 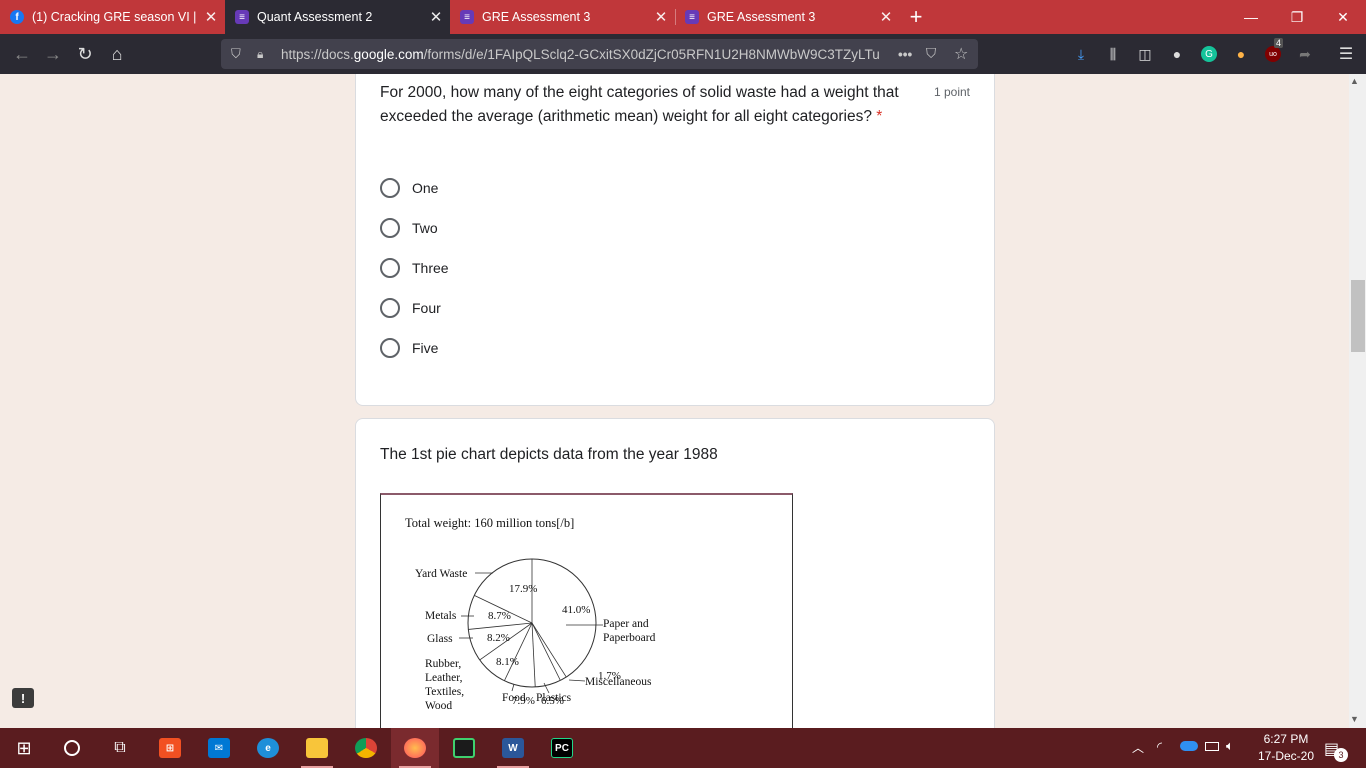 What do you see at coordinates (554, 698) in the screenshot?
I see `pie-slice-name-label: Plastics` at bounding box center [554, 698].